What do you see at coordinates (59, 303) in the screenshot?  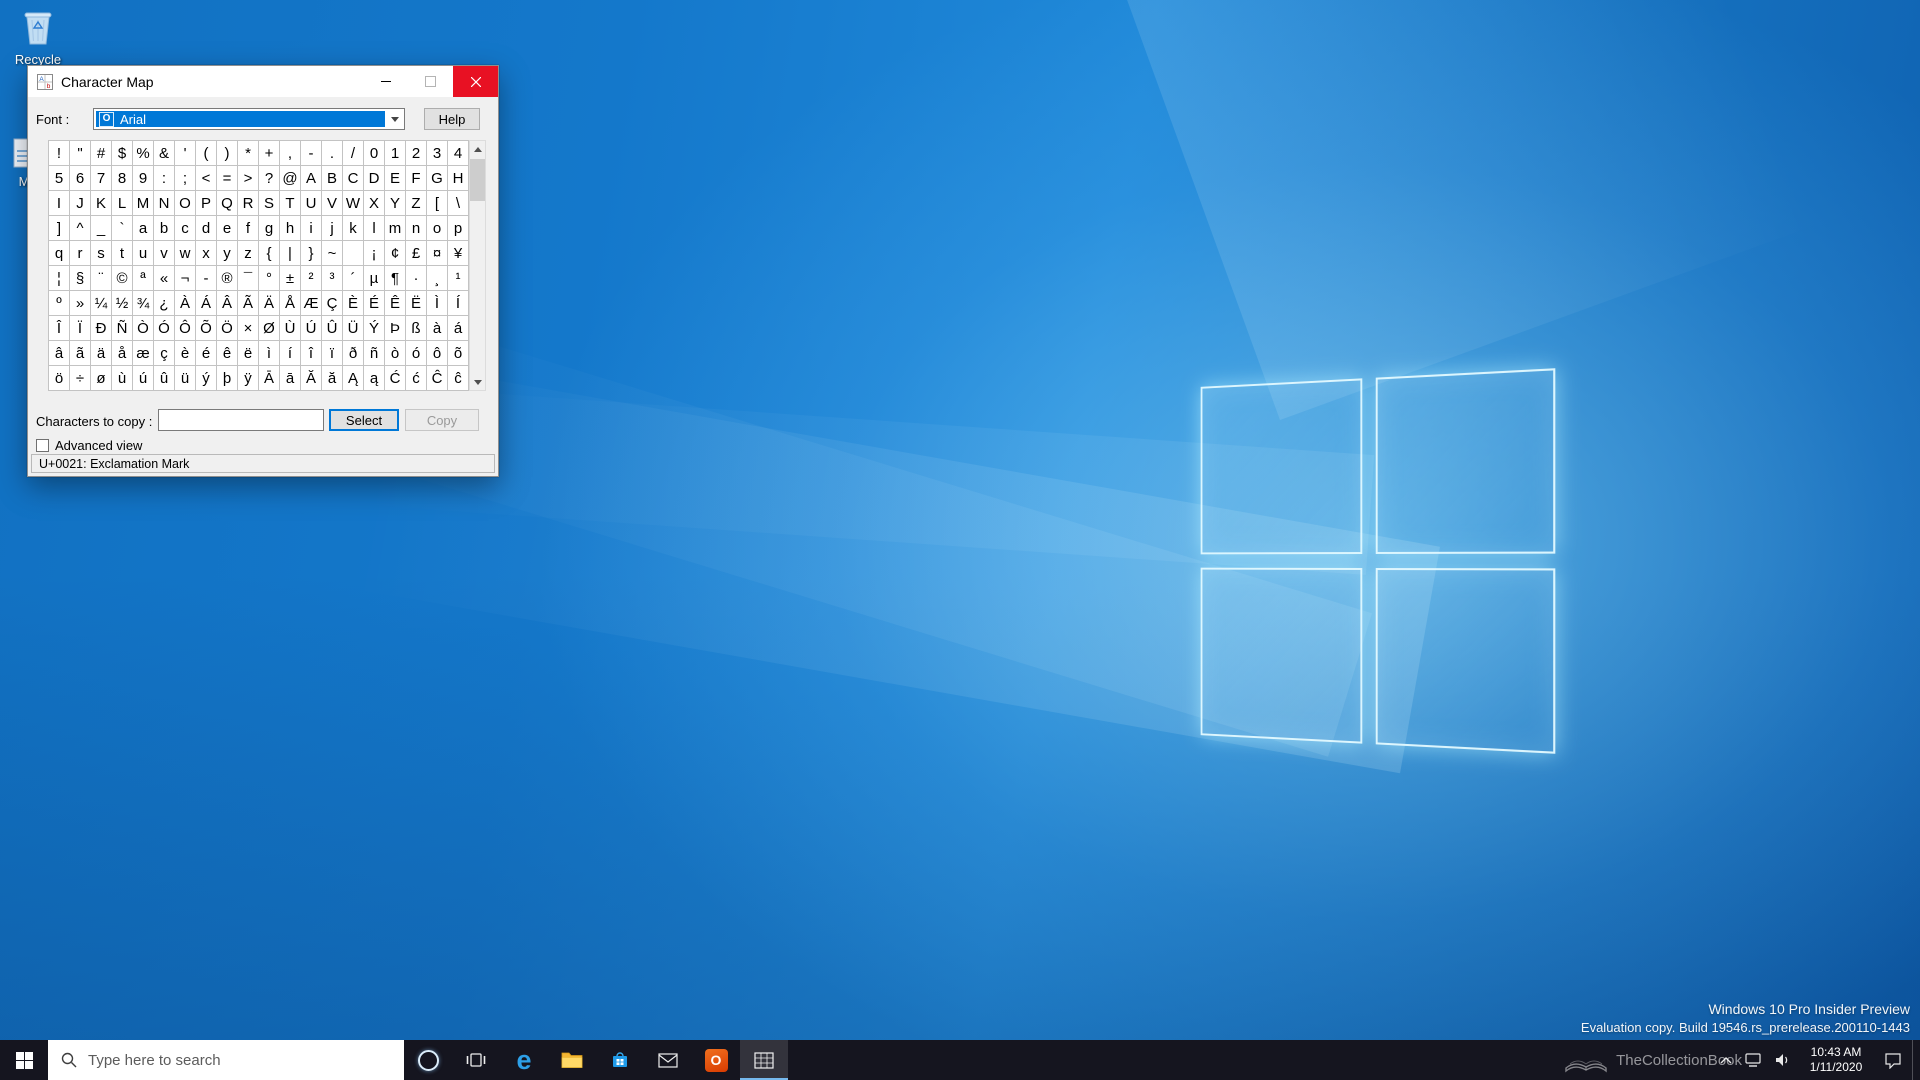 I see `char-cell: º` at bounding box center [59, 303].